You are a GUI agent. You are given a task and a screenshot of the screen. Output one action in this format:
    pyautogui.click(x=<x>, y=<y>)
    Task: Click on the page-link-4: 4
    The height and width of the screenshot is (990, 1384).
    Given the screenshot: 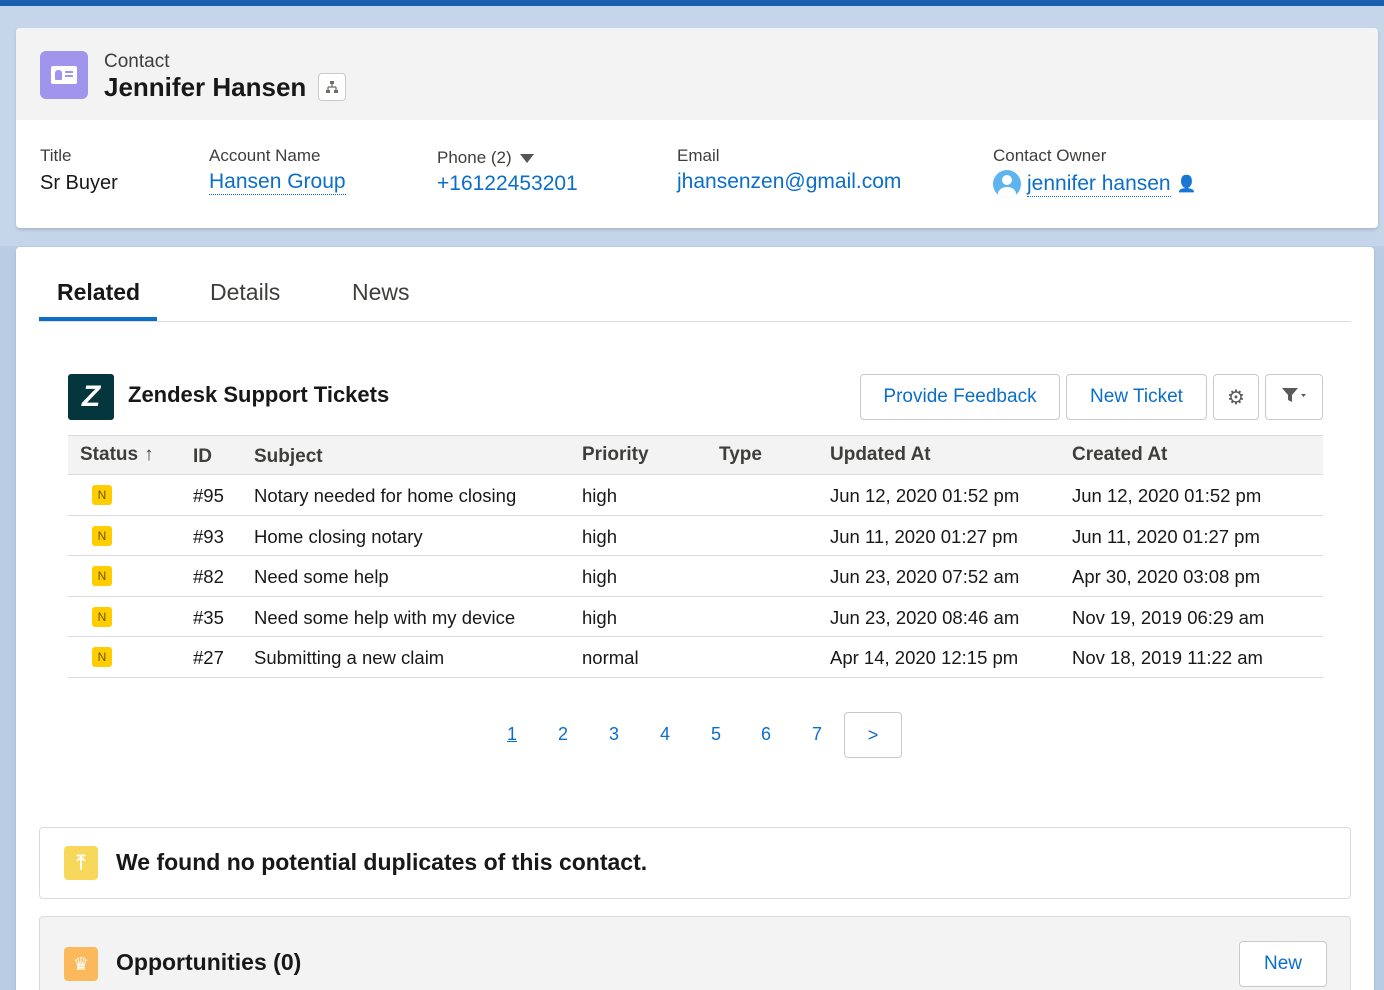 What is the action you would take?
    pyautogui.click(x=665, y=734)
    